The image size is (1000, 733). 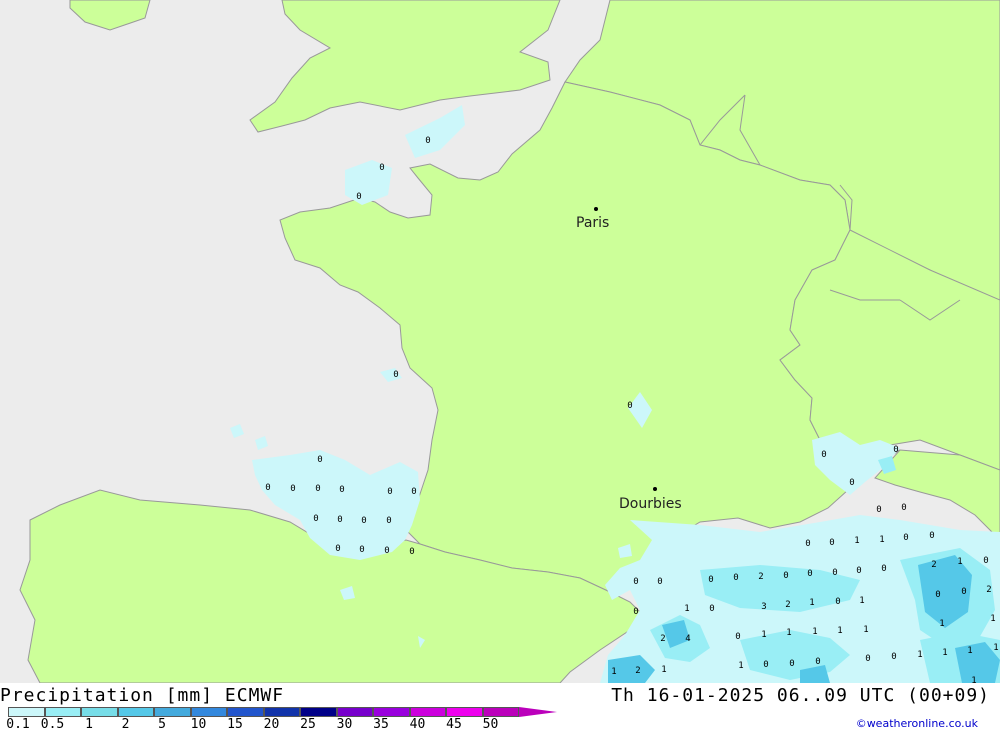 I want to click on city-dot-paris, so click(x=596, y=209).